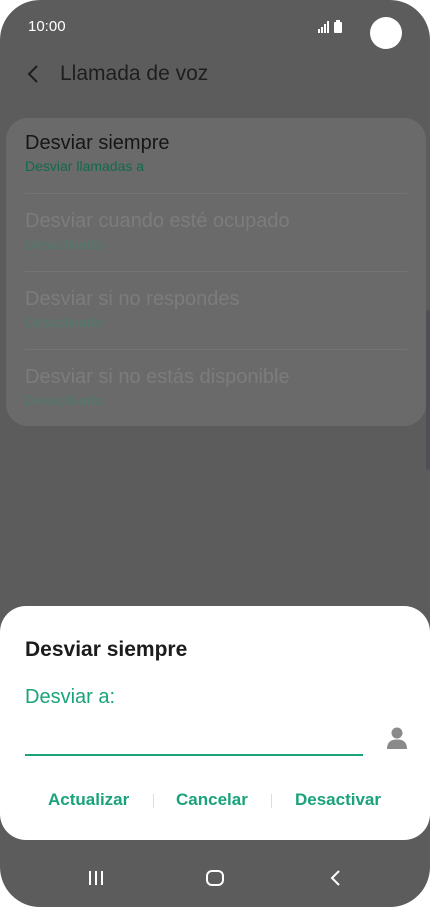 This screenshot has width=430, height=907. I want to click on back-nav-icon, so click(336, 878).